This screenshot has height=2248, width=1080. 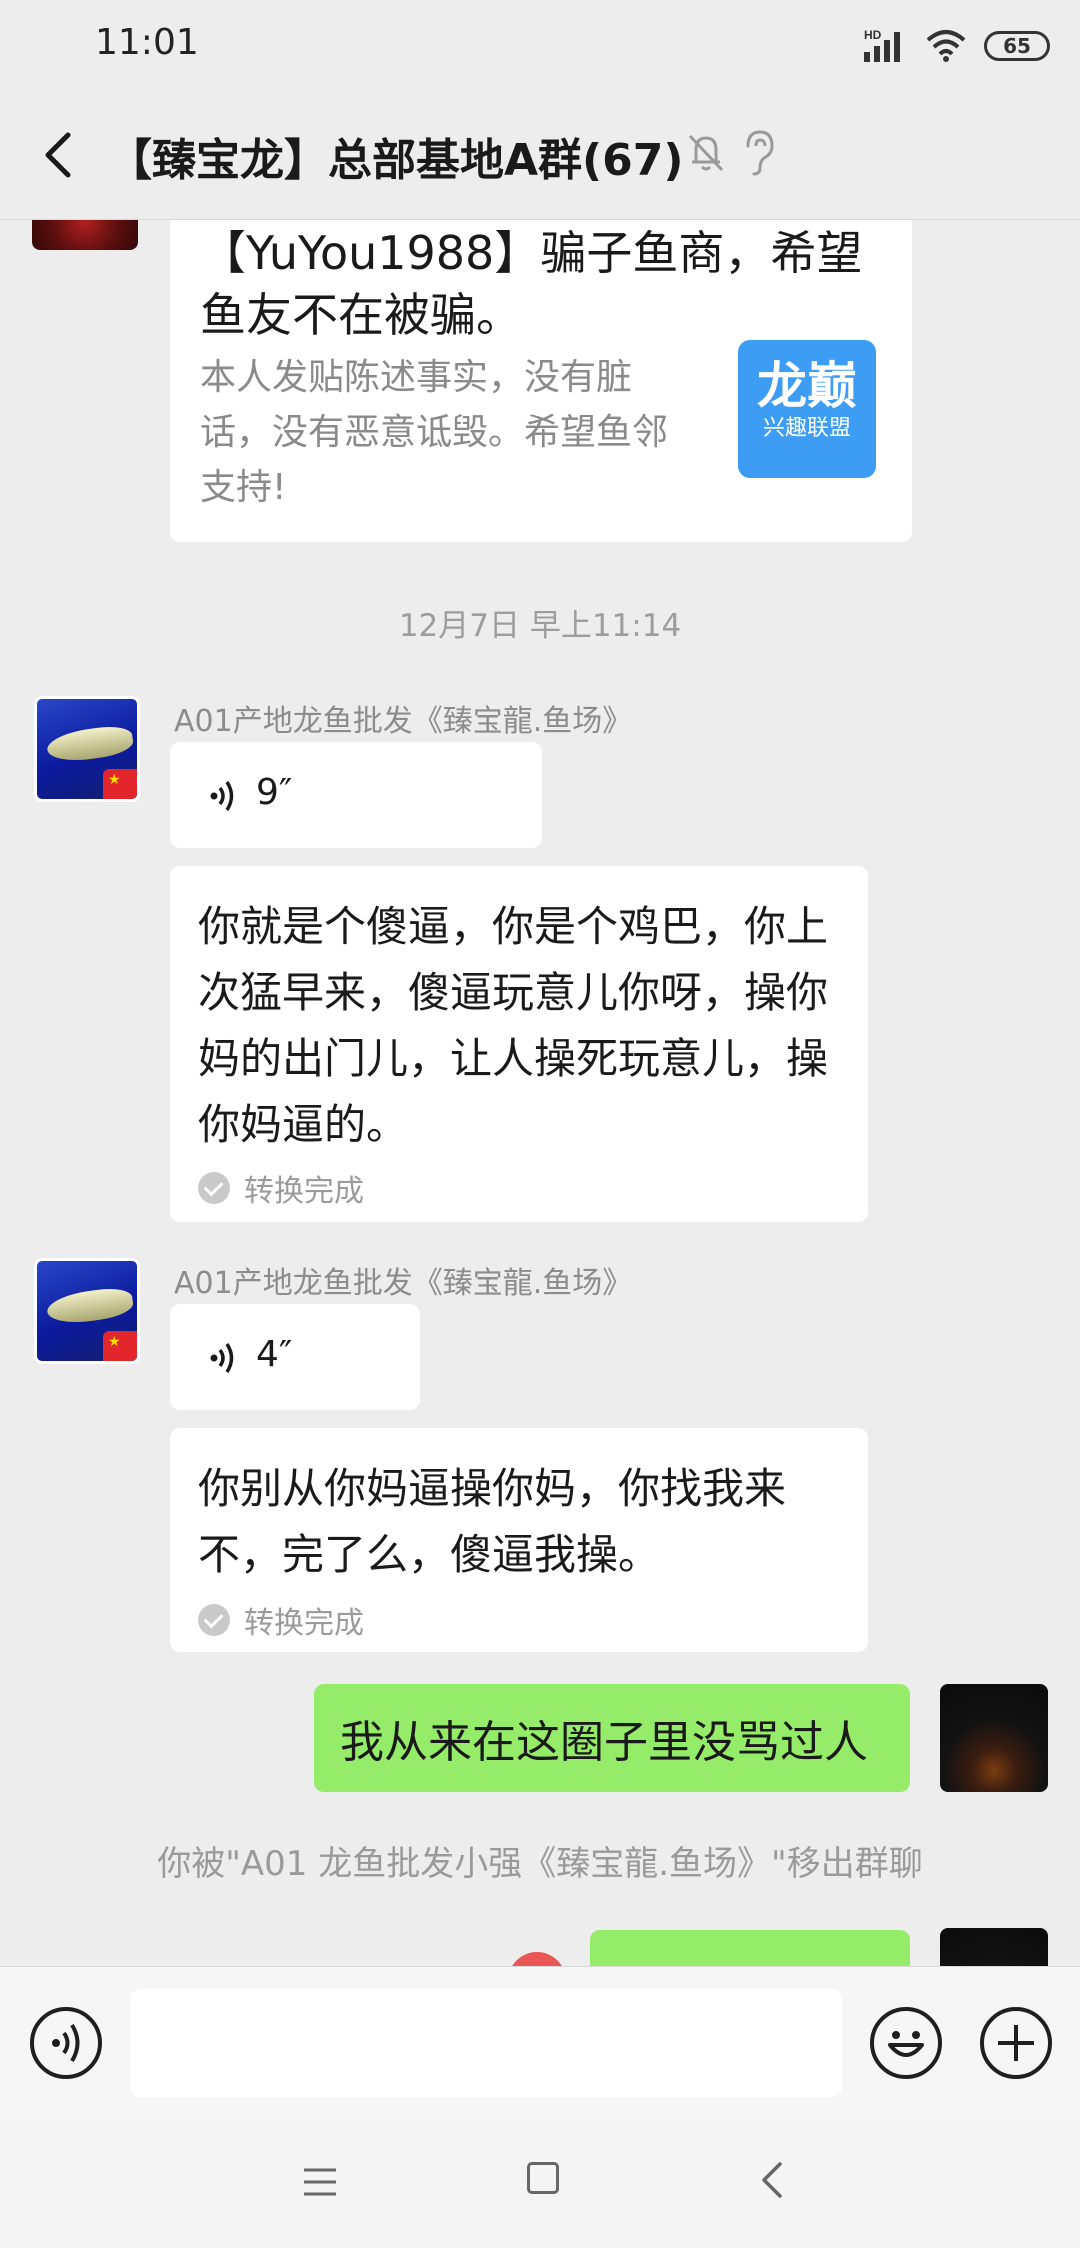 I want to click on logo-main-text: 龙巅, so click(x=807, y=386).